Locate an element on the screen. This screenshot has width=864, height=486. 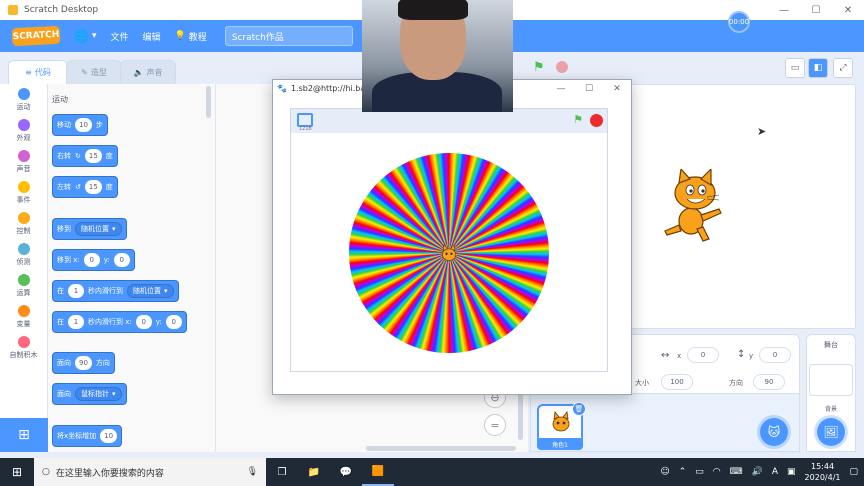
block-glide: 在 1 秒内滑行到 随机位置 ▾ is located at coordinates (115, 291).